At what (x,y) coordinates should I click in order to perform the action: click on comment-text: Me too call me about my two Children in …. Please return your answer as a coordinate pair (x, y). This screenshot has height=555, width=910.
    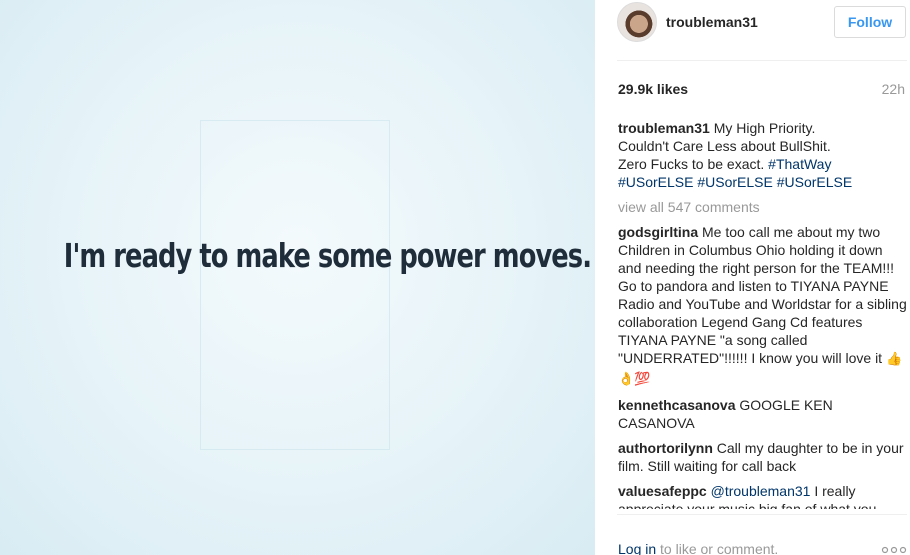
    Looking at the image, I should click on (762, 295).